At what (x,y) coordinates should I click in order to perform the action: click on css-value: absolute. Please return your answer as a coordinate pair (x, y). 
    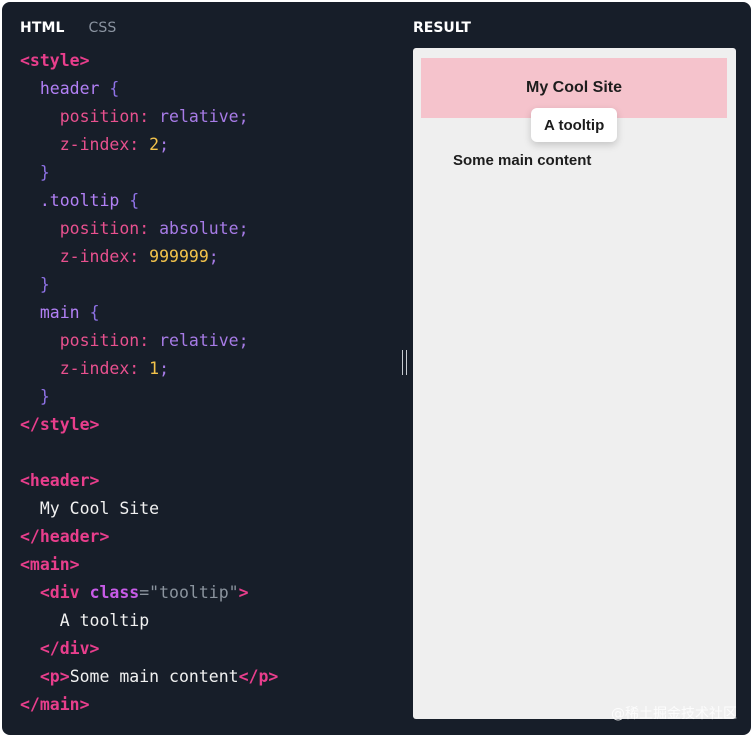
    Looking at the image, I should click on (199, 228).